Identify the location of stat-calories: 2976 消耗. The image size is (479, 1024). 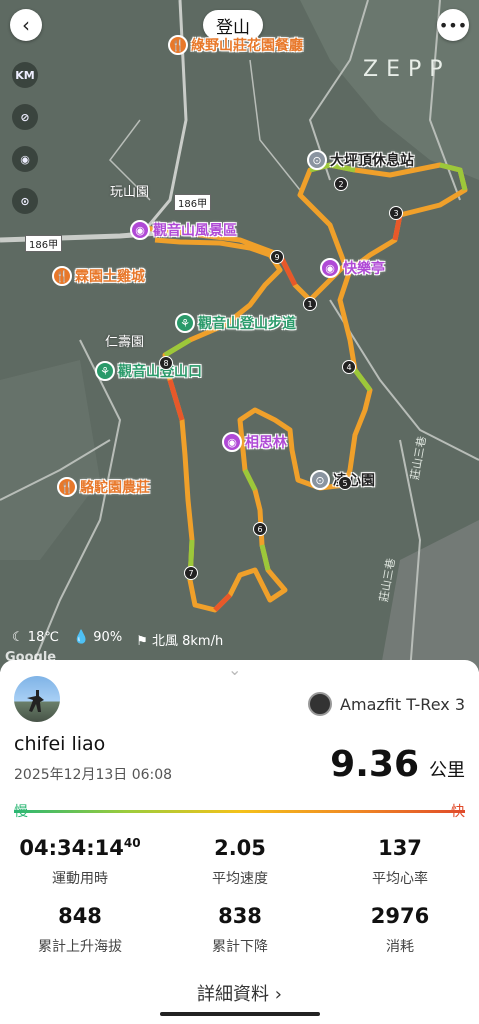
(400, 929).